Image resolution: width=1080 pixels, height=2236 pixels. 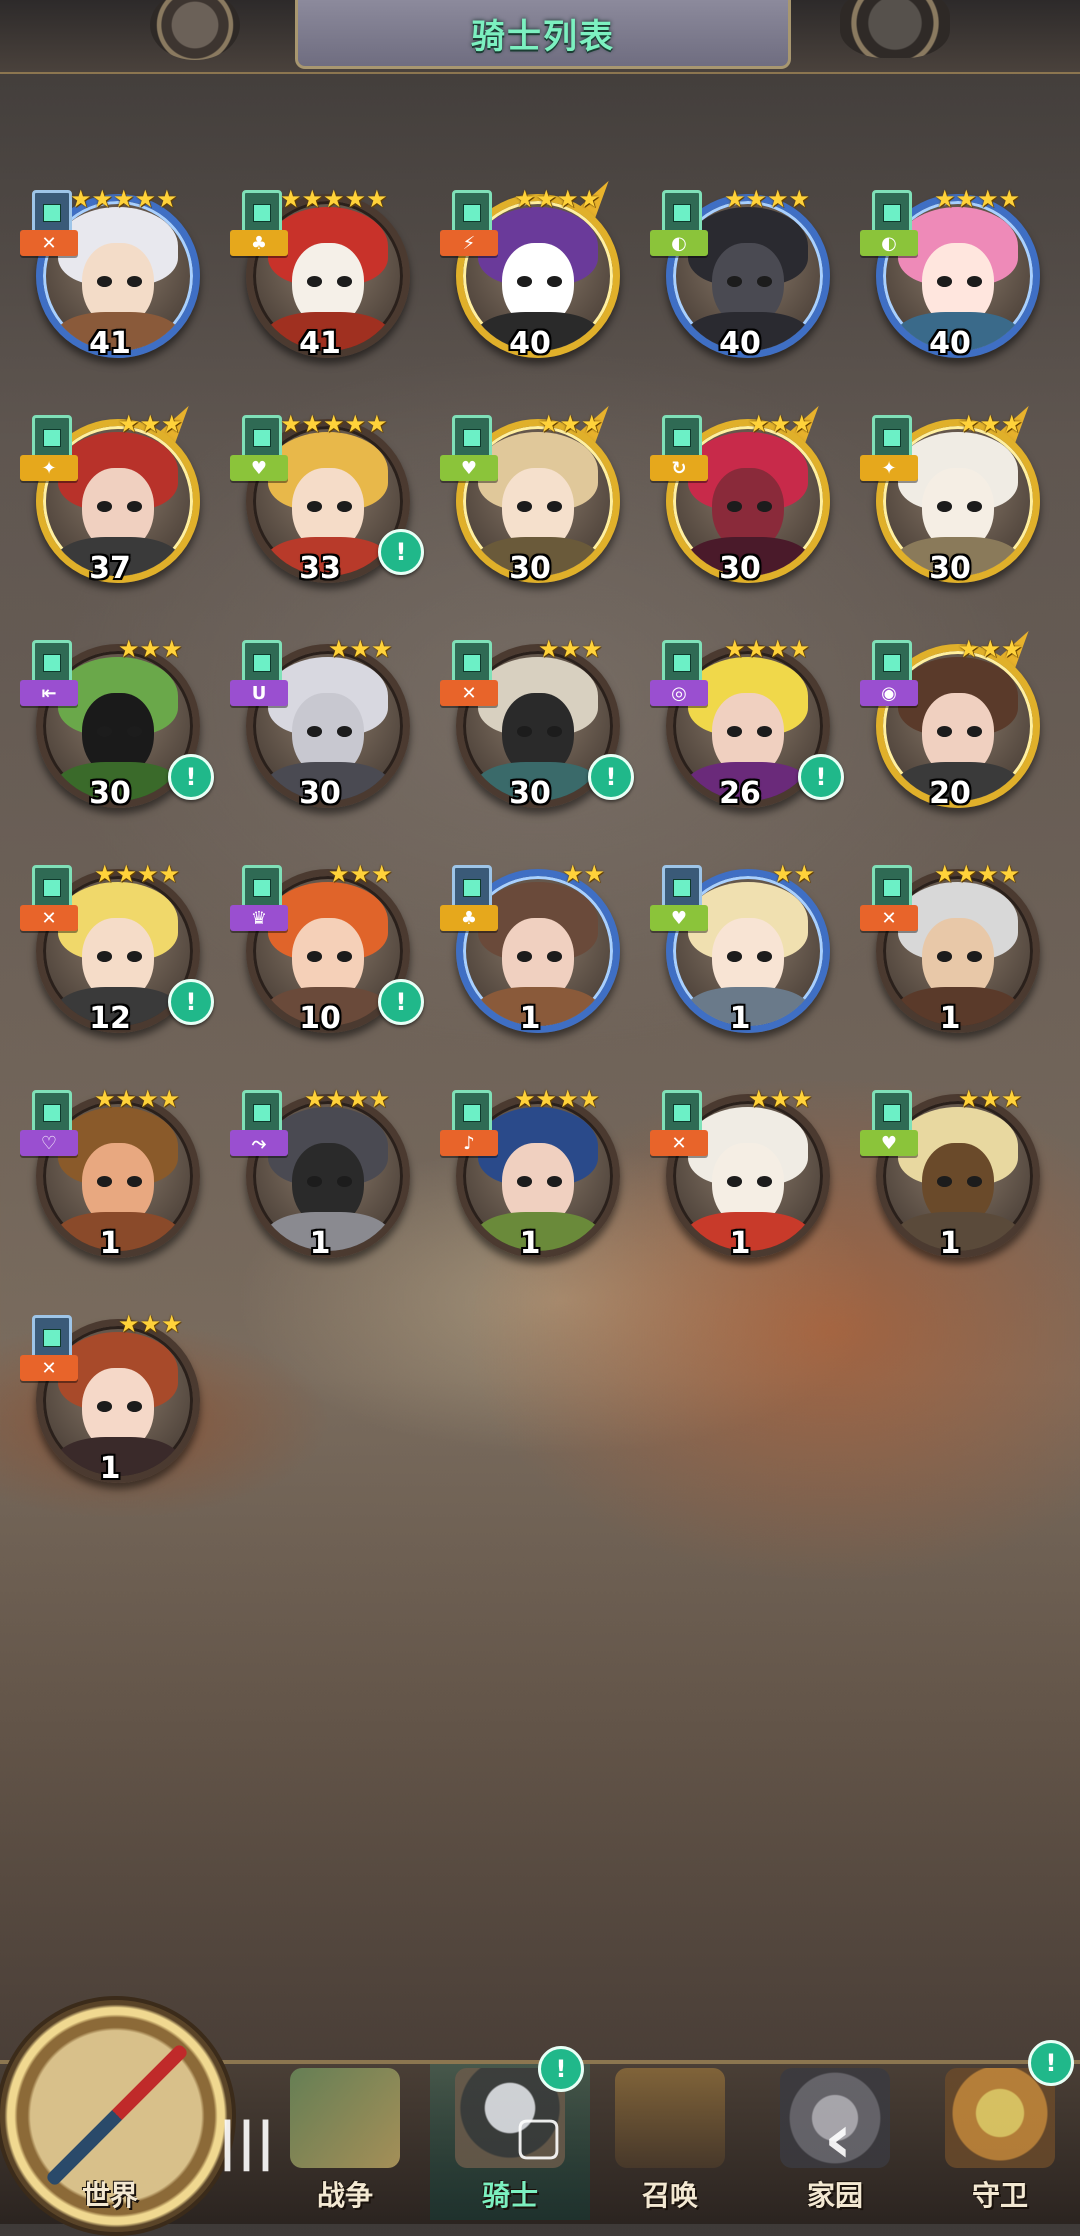 I want to click on top-bar: 骑士列表, so click(x=540, y=37).